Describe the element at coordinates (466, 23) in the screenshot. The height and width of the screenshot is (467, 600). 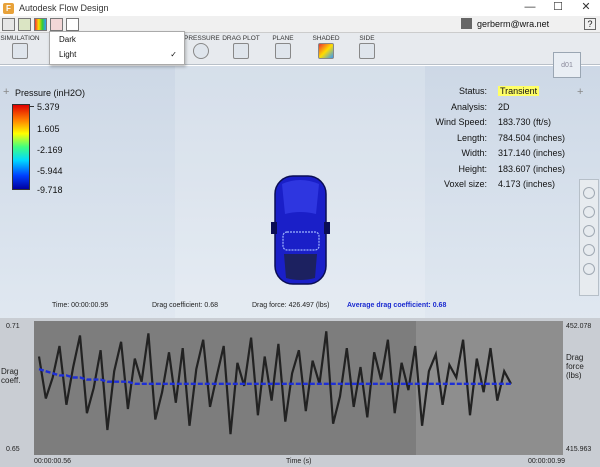
I see `avatar` at that location.